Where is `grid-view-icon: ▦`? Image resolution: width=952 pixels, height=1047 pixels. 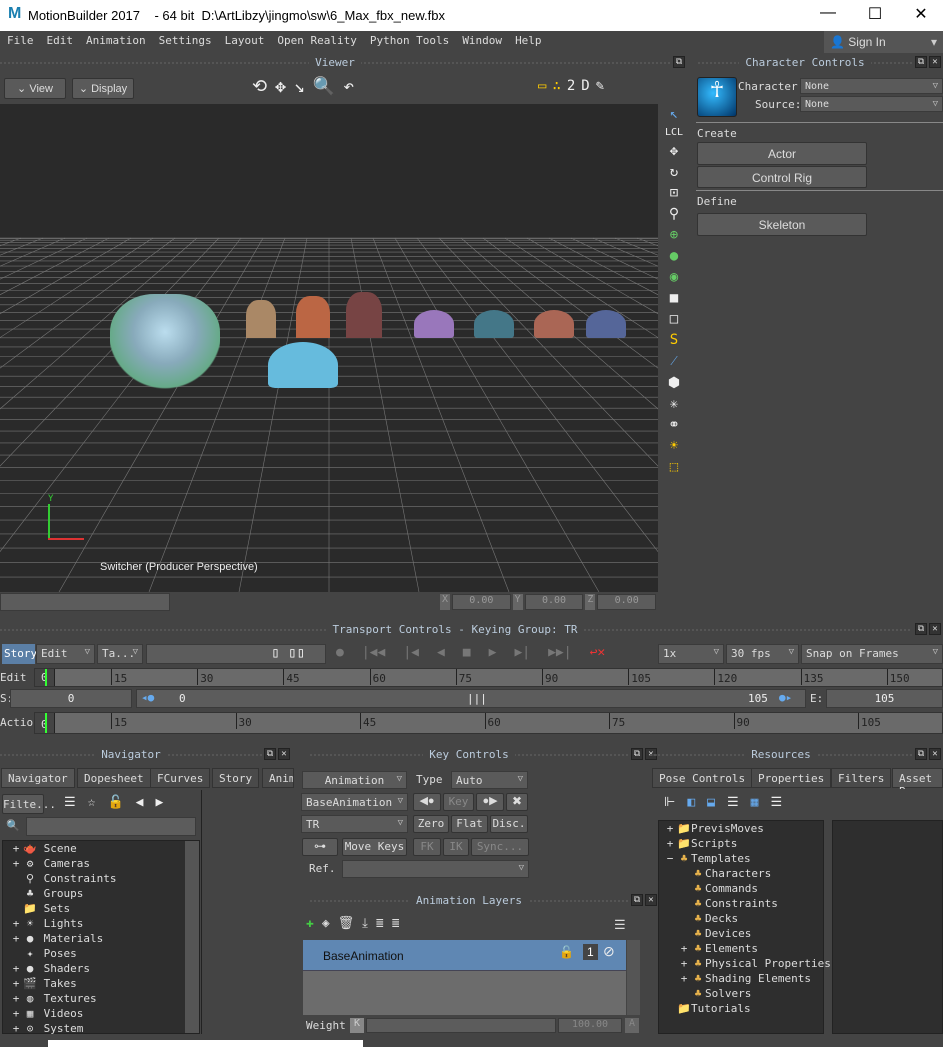 grid-view-icon: ▦ is located at coordinates (755, 802).